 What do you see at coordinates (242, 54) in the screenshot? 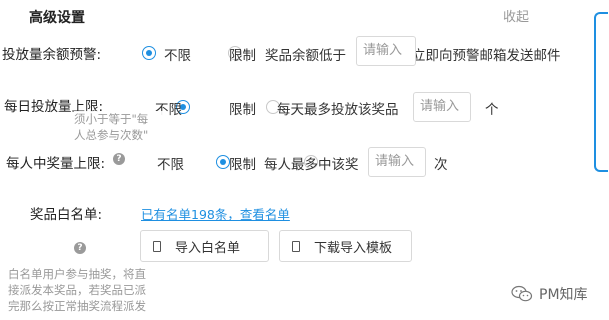
I see `balance-alert-limited-label: 限制` at bounding box center [242, 54].